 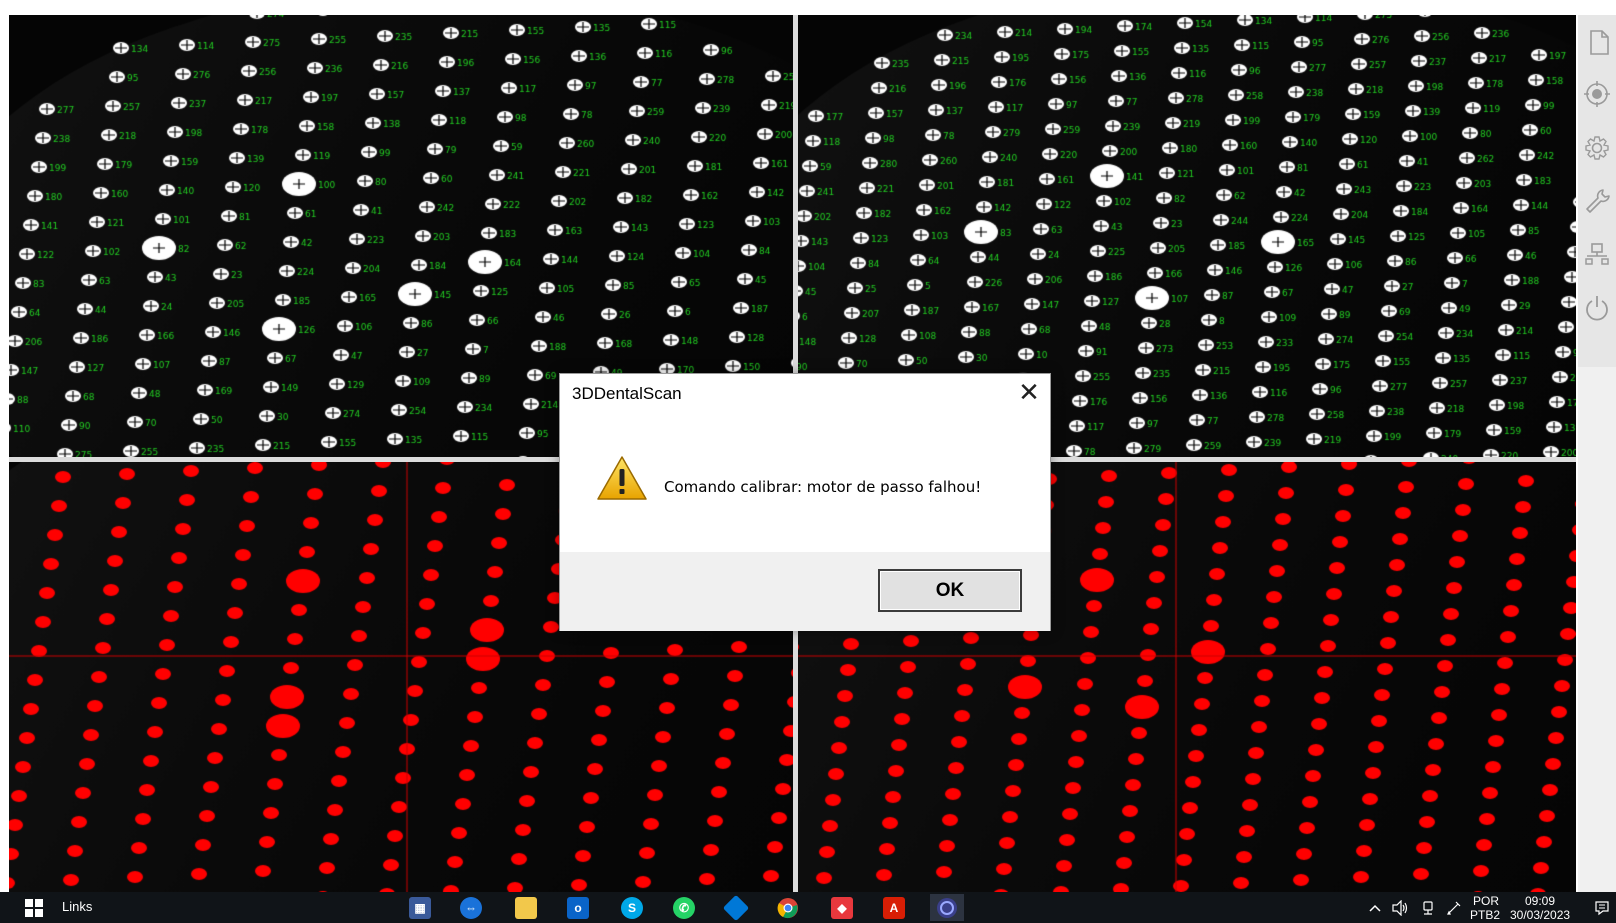 I want to click on power-button, so click(x=1597, y=308).